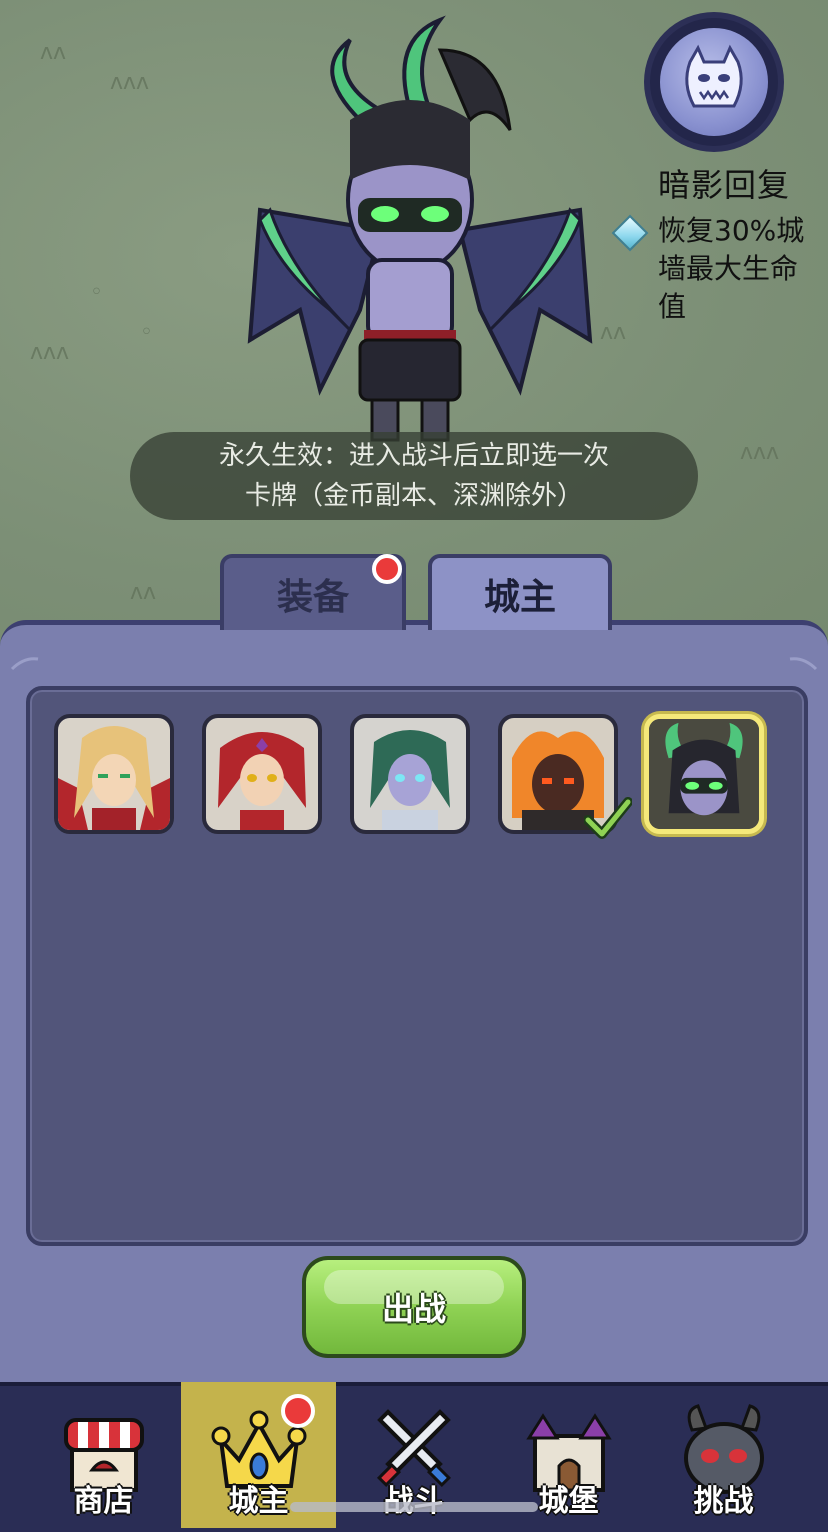 This screenshot has height=1532, width=828. I want to click on demon-hunter-portrait, so click(704, 774).